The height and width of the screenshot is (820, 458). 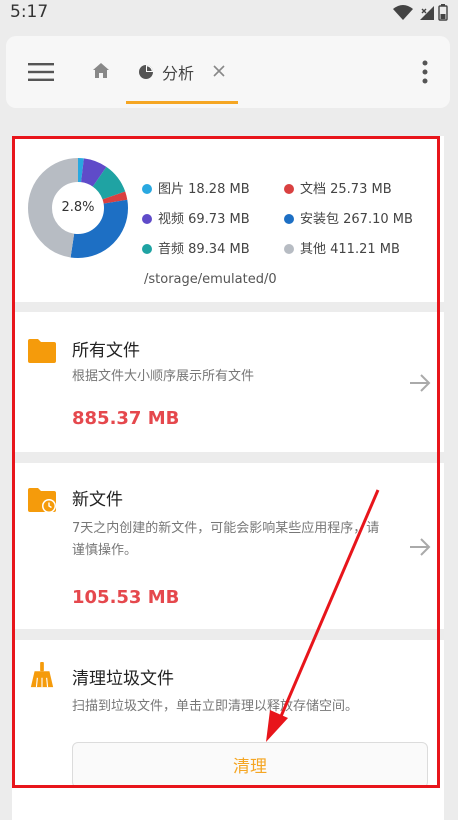 What do you see at coordinates (29, 12) in the screenshot?
I see `status-time: 5:17` at bounding box center [29, 12].